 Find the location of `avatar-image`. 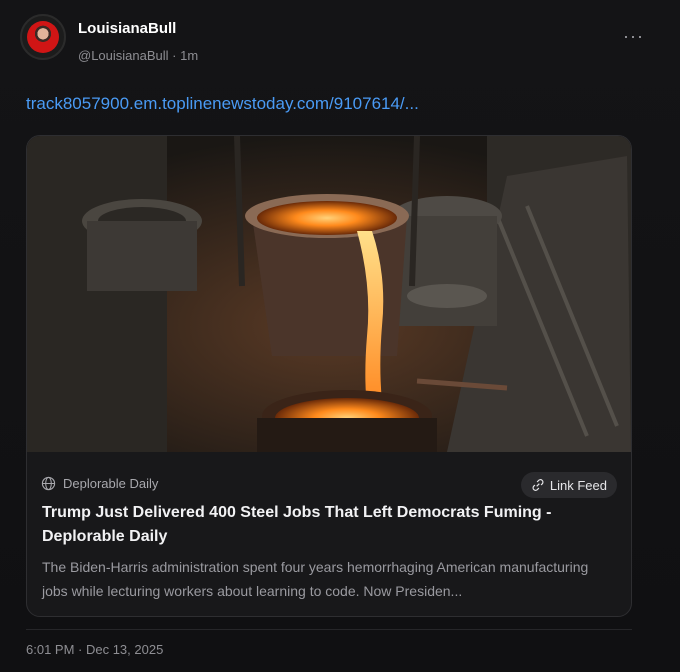

avatar-image is located at coordinates (43, 37).